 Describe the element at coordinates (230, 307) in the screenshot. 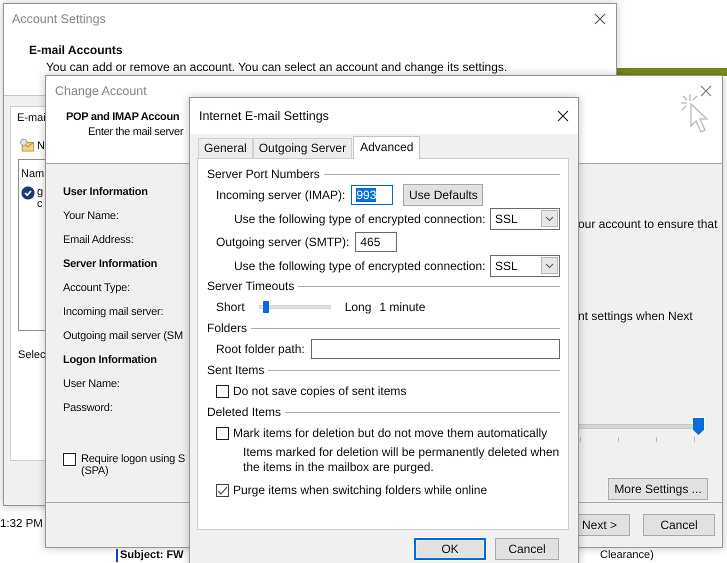

I see `slider-label: Short` at that location.